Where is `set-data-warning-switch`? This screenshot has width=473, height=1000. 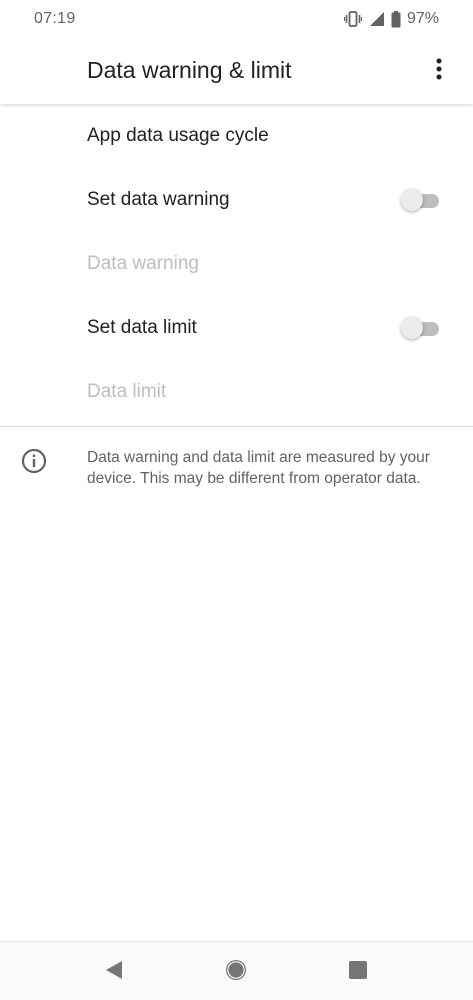 set-data-warning-switch is located at coordinates (421, 200).